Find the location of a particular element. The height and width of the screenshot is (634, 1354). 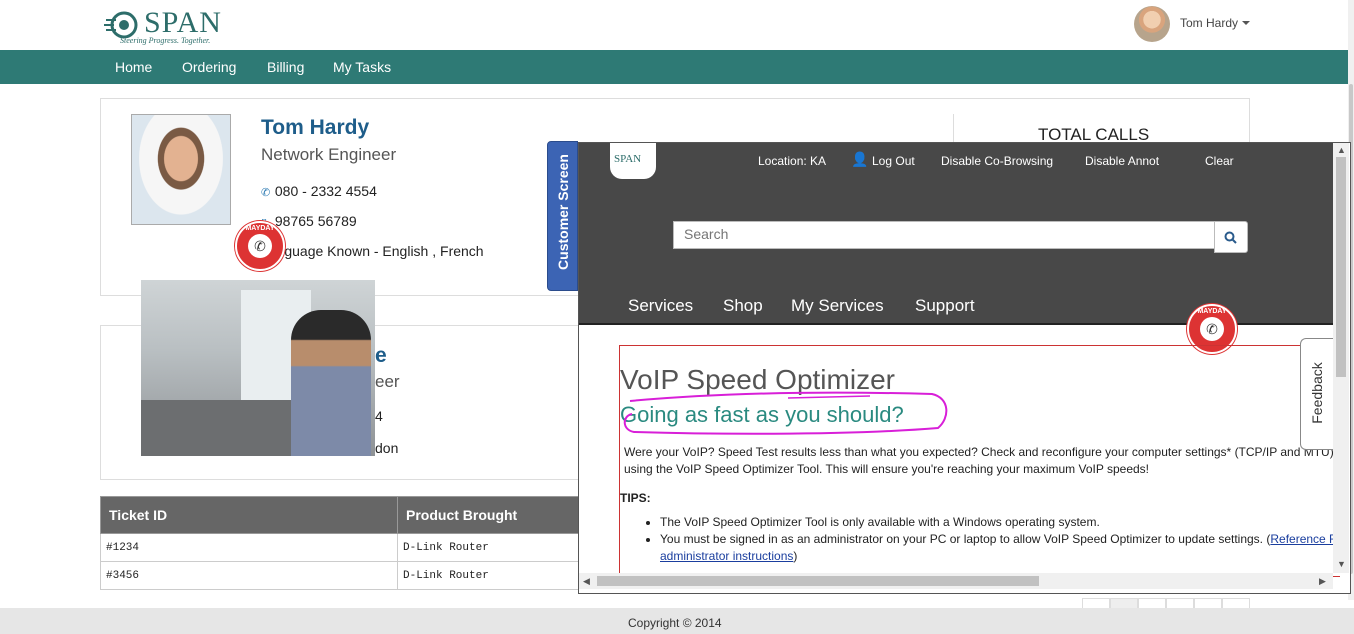

span-logo: SPAN Steering Progress. Together. is located at coordinates (165, 26).